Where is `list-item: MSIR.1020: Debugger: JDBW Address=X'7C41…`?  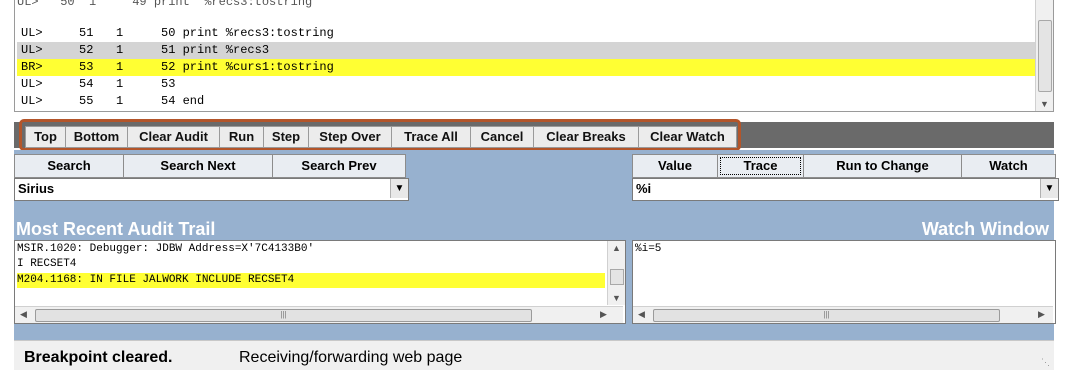
list-item: MSIR.1020: Debugger: JDBW Address=X'7C41… is located at coordinates (166, 249).